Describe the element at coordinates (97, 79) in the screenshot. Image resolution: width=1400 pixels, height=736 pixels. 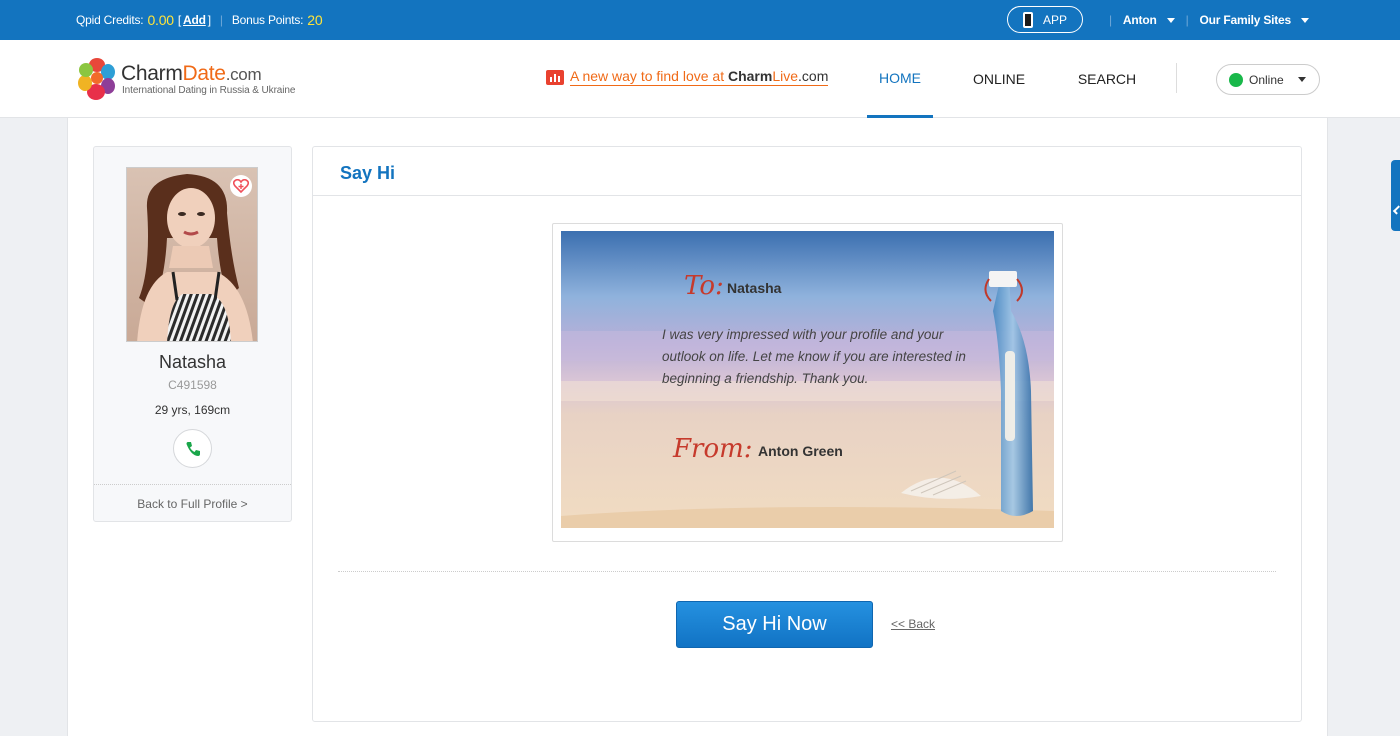
I see `charmdate-logo-icon` at that location.